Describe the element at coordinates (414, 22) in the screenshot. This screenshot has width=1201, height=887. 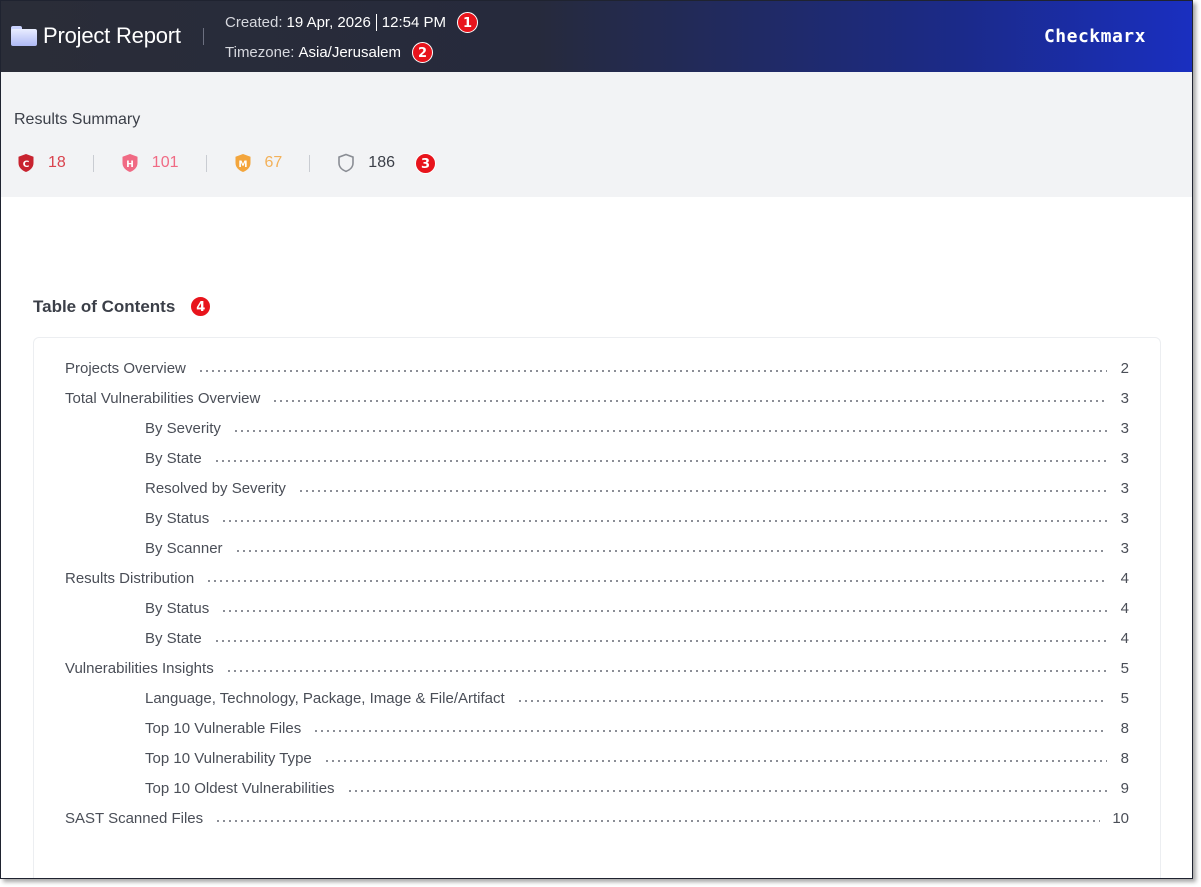
I see `created-time: 12:54 PM` at that location.